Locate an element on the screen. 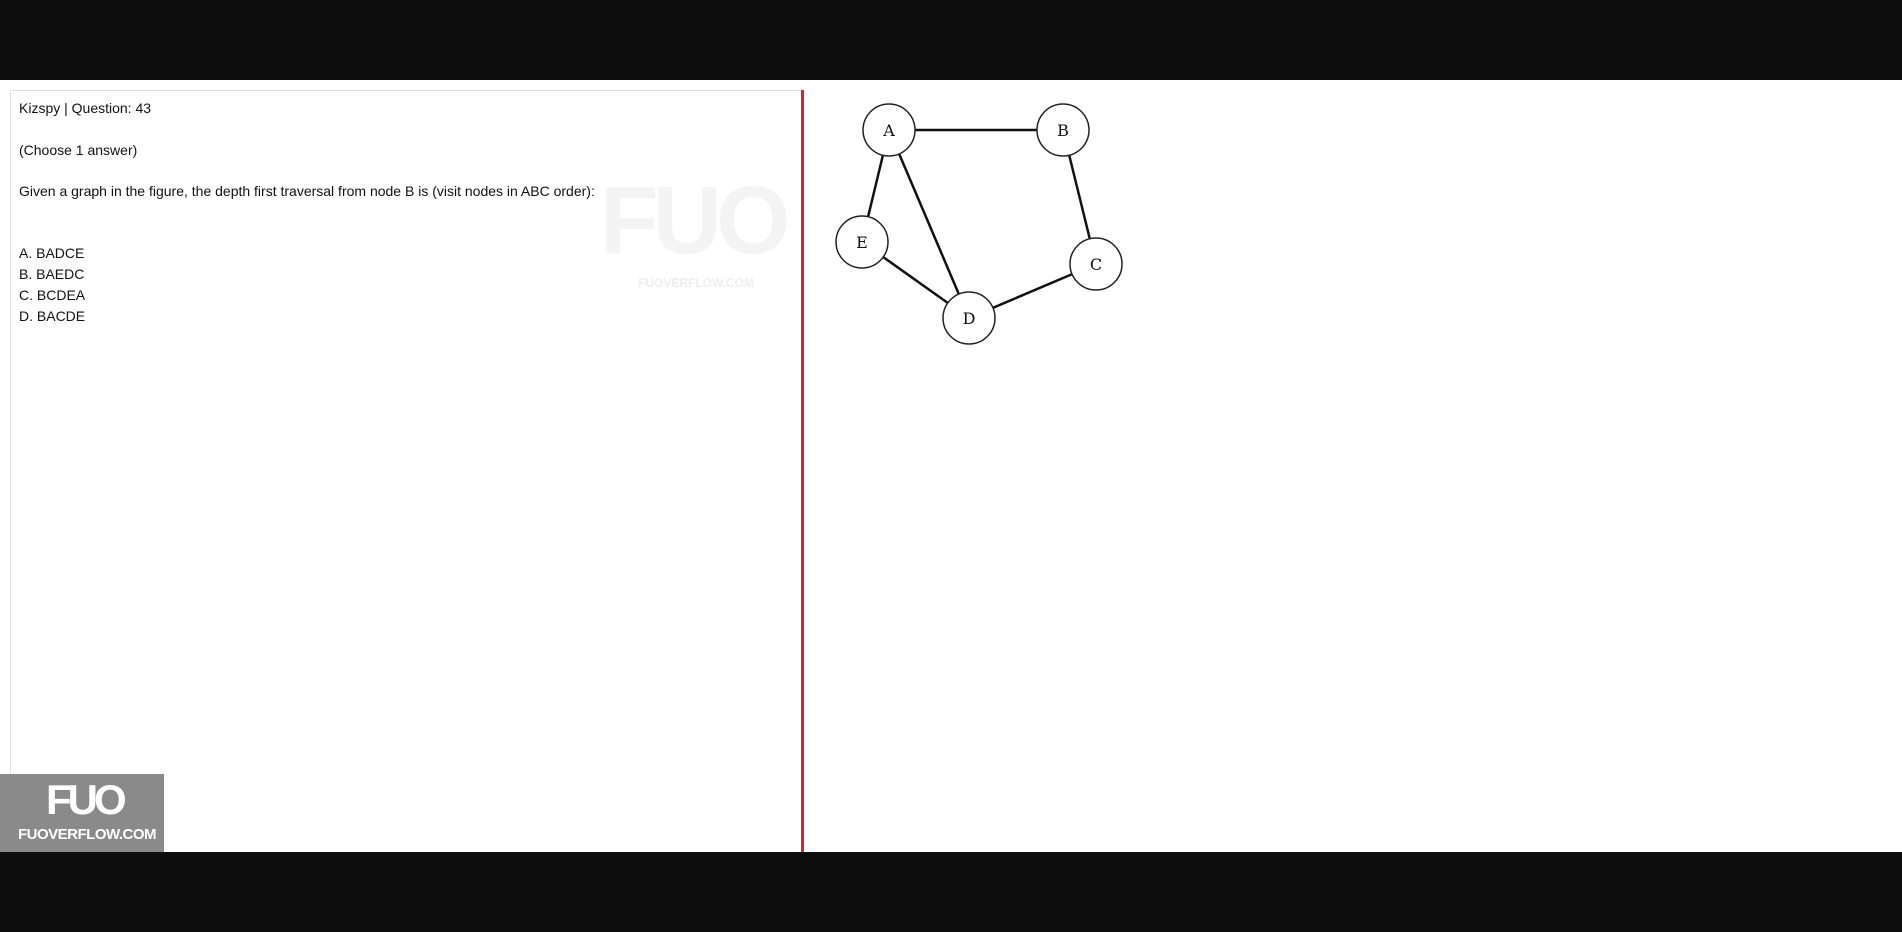  option-a: A. BADCE is located at coordinates (52, 253).